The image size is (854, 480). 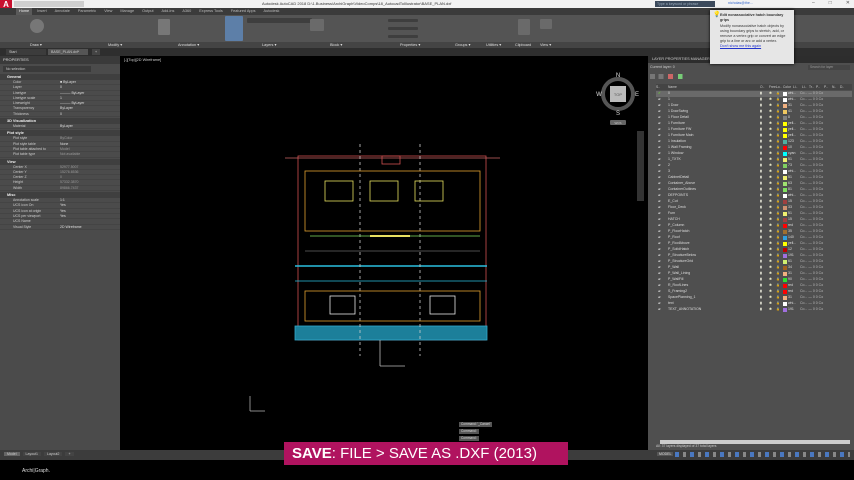 What do you see at coordinates (790, 148) in the screenshot?
I see `layer-color-name: 10` at bounding box center [790, 148].